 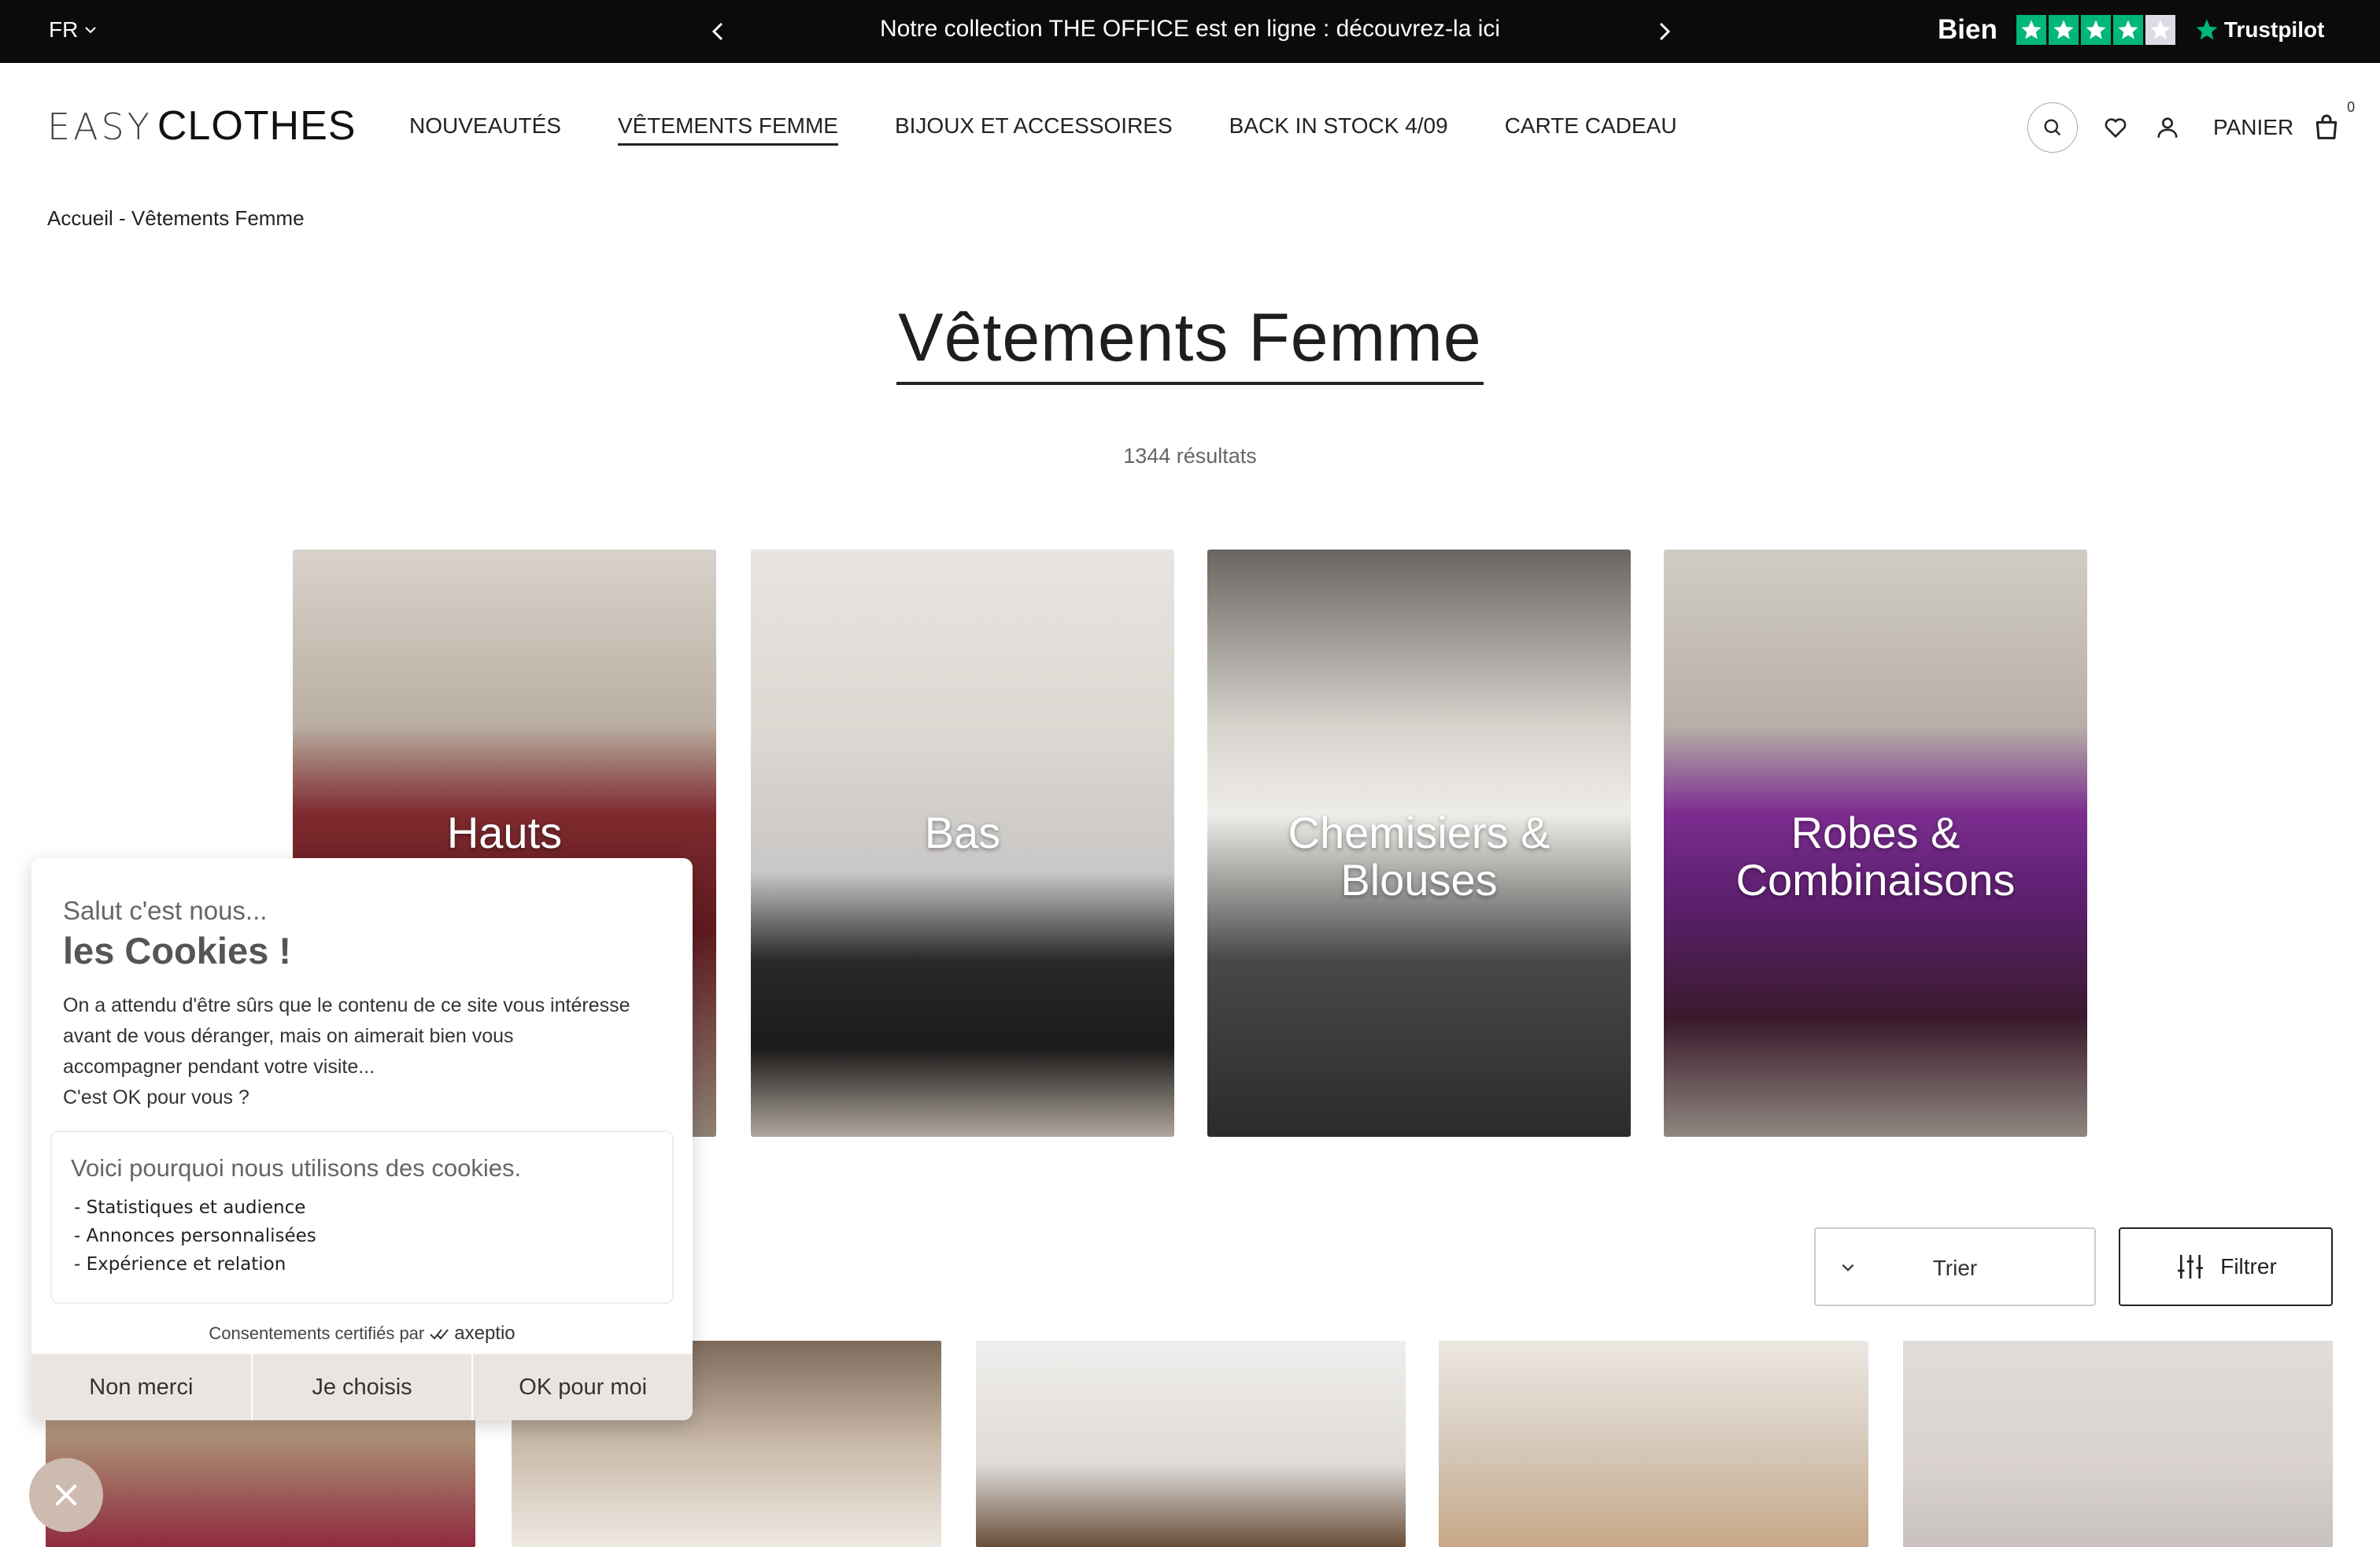 I want to click on cookie-choose-button: Je choisis, so click(x=363, y=1387).